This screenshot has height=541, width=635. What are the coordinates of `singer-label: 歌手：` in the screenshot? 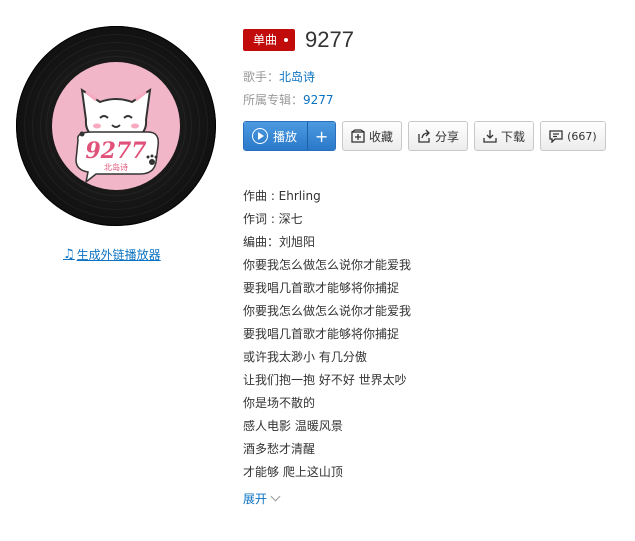 It's located at (261, 77).